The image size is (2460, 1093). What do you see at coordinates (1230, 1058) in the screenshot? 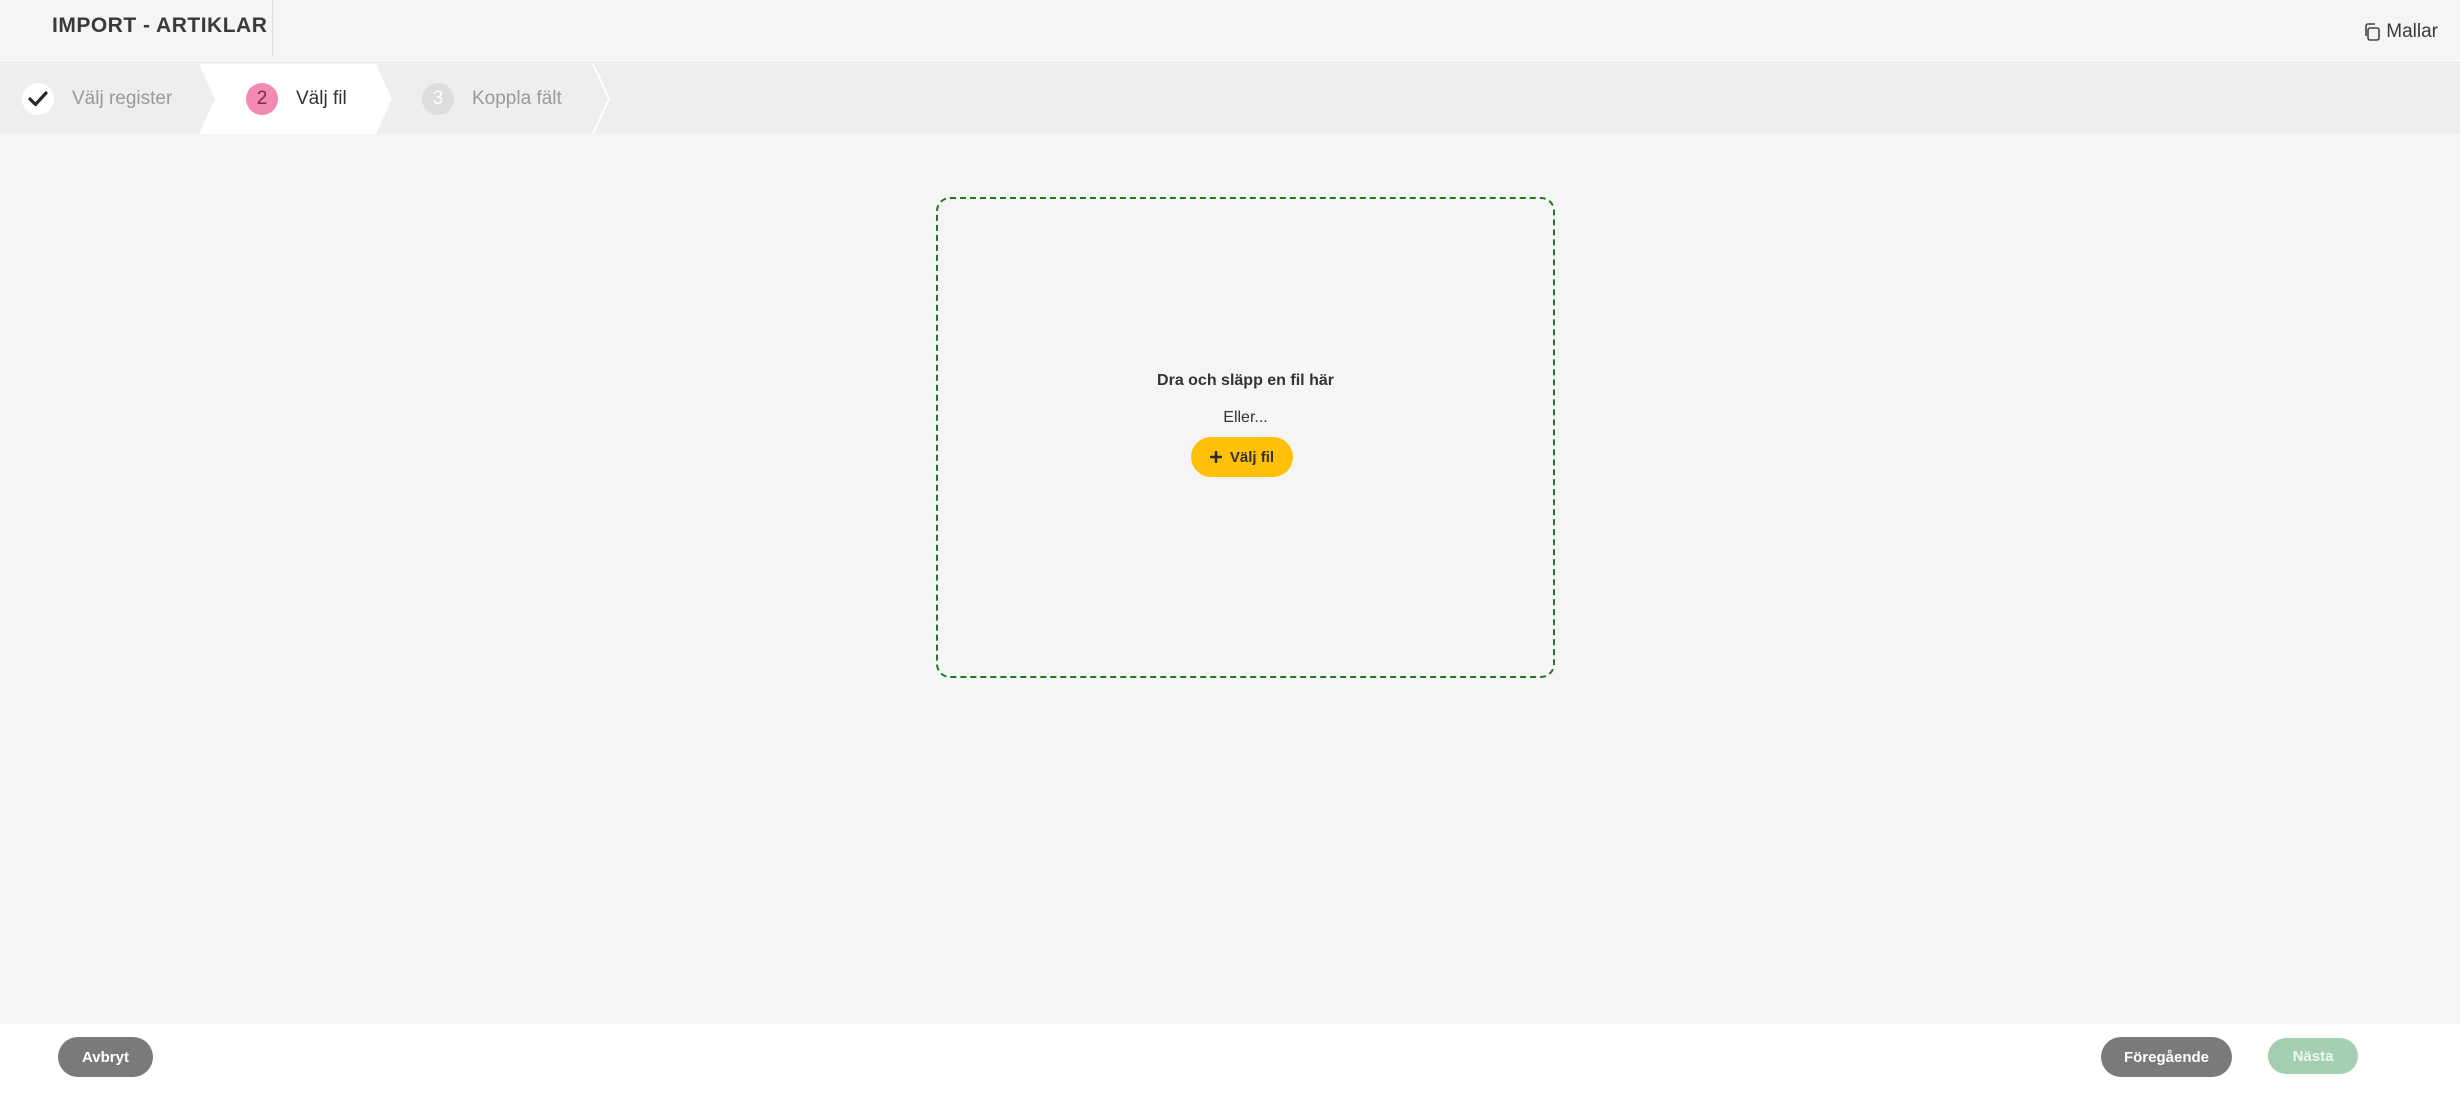
I see `footer: Avbryt Föregående Nästa` at bounding box center [1230, 1058].